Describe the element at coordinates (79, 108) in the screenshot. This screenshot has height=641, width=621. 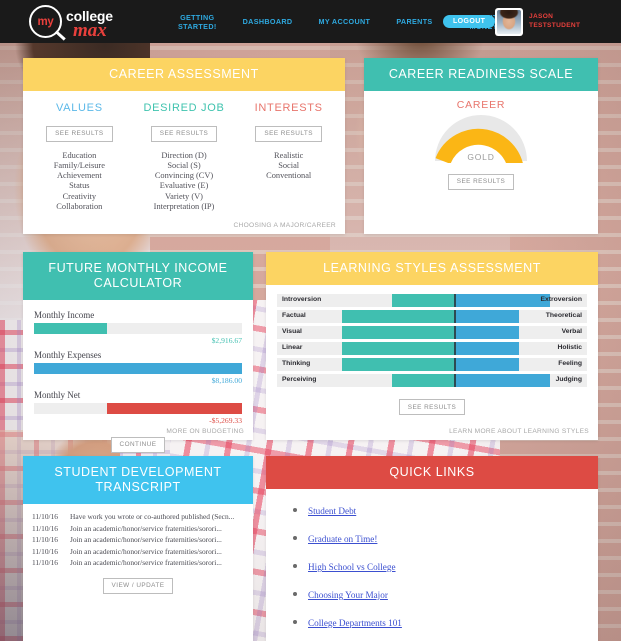
I see `values-column-title: VALUES` at that location.